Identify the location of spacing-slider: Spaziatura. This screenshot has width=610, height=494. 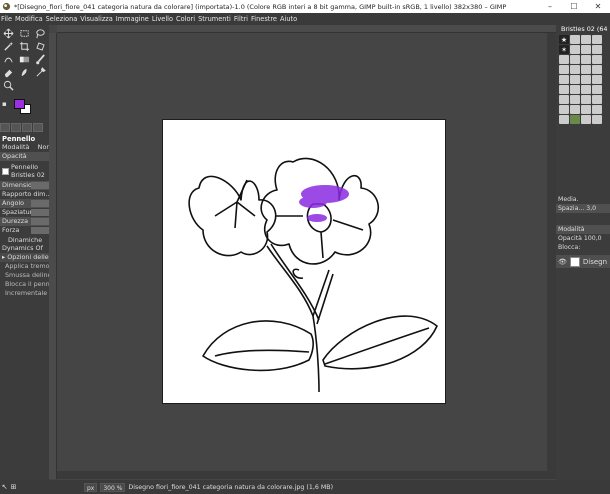
(24, 212).